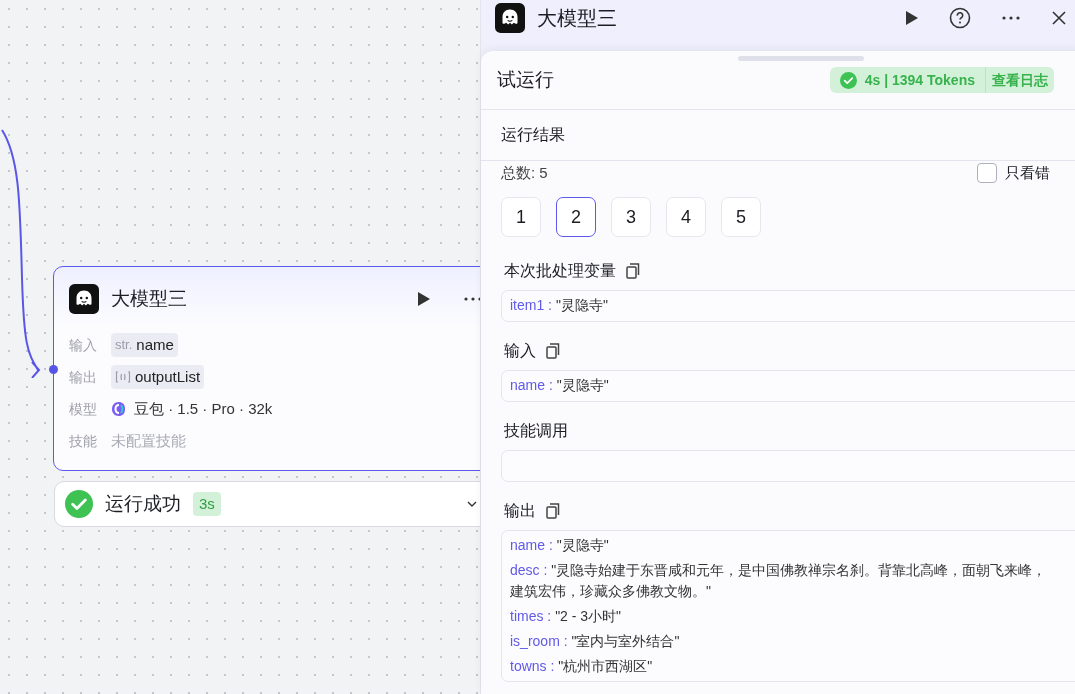 Image resolution: width=1075 pixels, height=694 pixels. Describe the element at coordinates (144, 345) in the screenshot. I see `variable-tag: str. name` at that location.